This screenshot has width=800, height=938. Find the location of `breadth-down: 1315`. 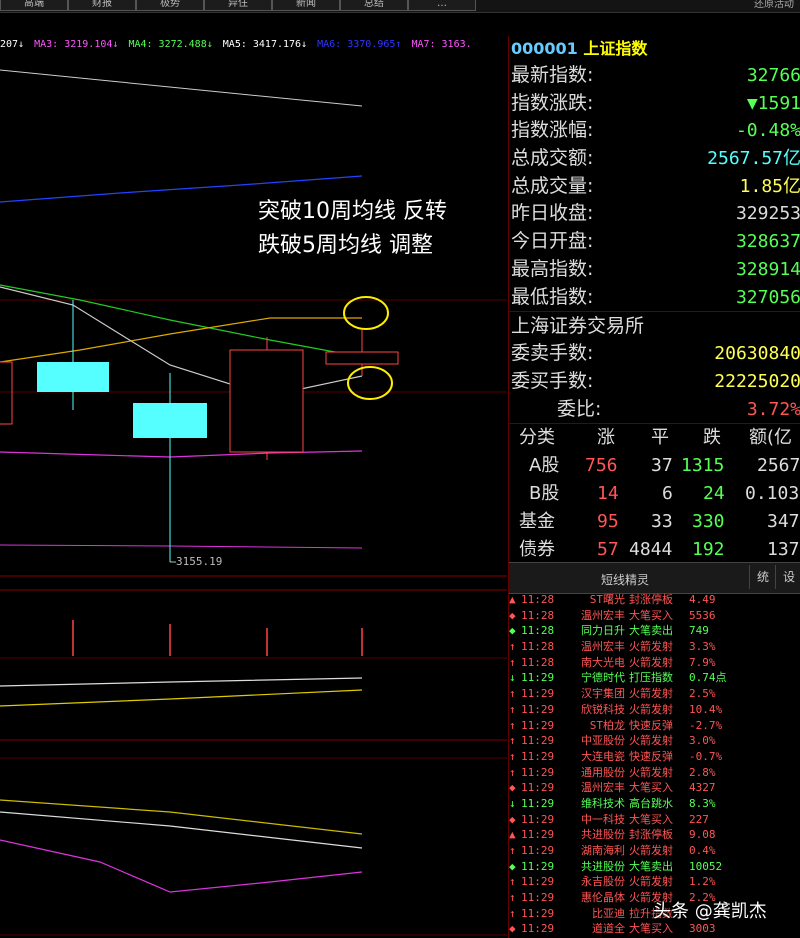

breadth-down: 1315 is located at coordinates (703, 466).